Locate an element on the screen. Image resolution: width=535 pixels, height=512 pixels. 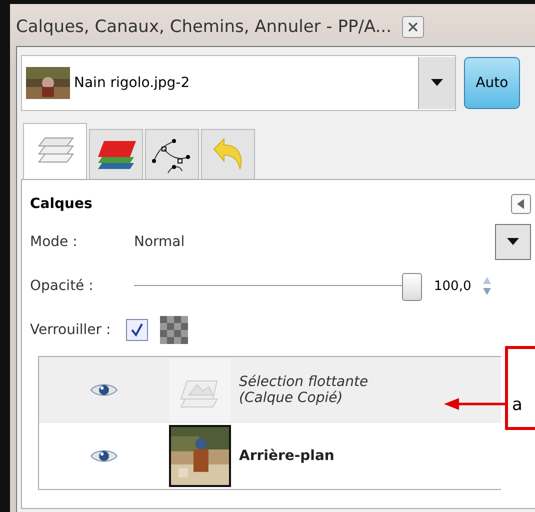
close-button is located at coordinates (413, 27).